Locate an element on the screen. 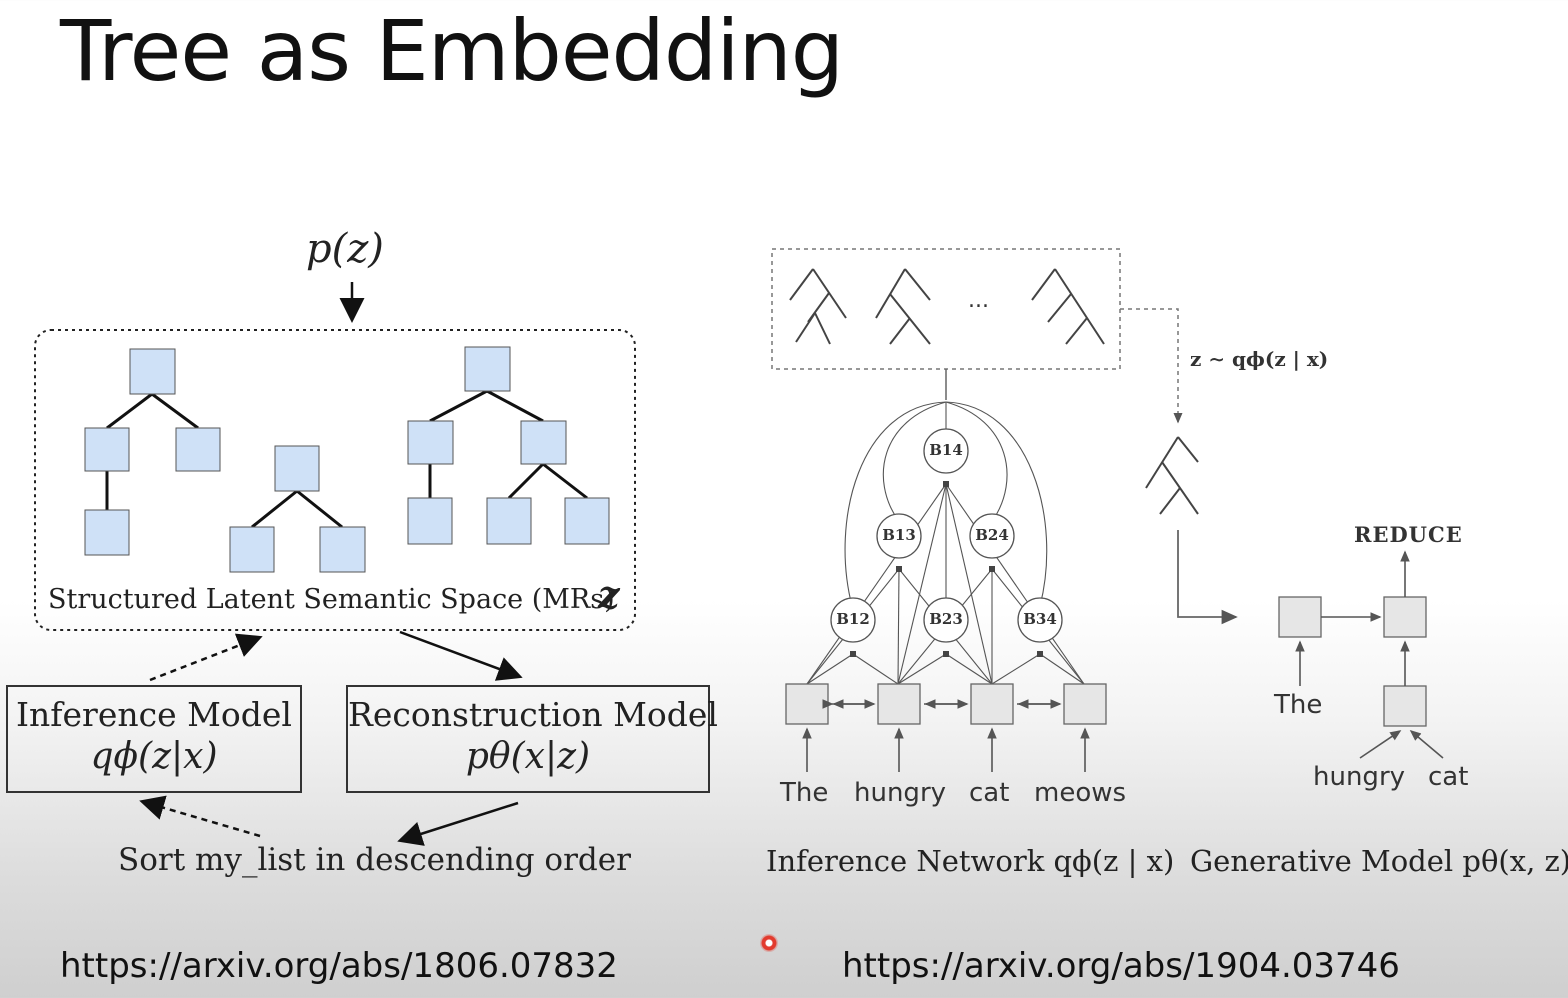 This screenshot has width=1568, height=998. gen-word-the: The is located at coordinates (1298, 705).